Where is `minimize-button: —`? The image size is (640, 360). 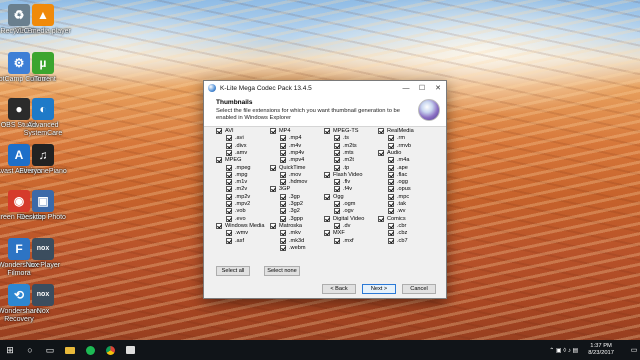 minimize-button: — is located at coordinates (406, 88).